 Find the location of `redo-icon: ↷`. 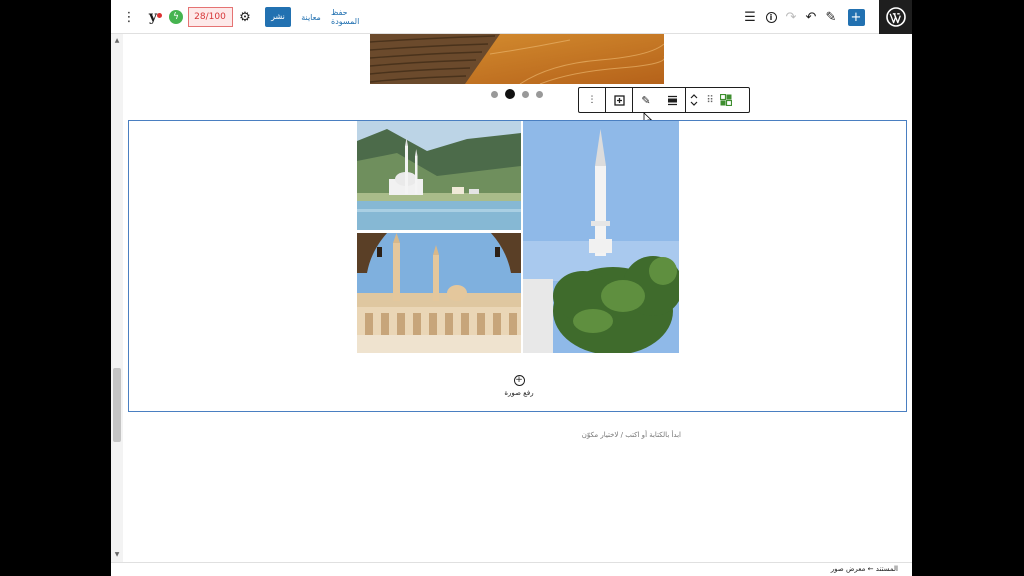

redo-icon: ↷ is located at coordinates (791, 17).